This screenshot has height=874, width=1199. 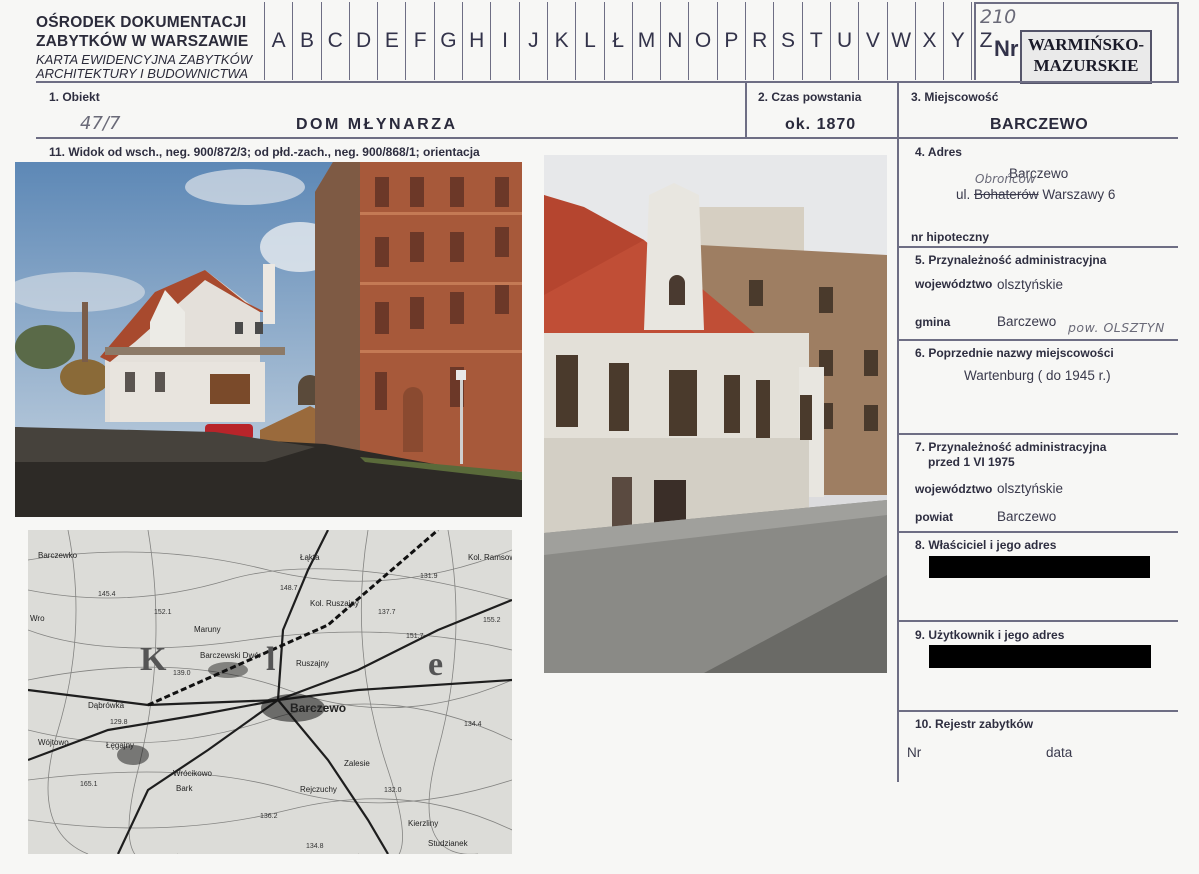 I want to click on adres-line2: ul. Bohaterów Warszawy 6, so click(x=1035, y=194).